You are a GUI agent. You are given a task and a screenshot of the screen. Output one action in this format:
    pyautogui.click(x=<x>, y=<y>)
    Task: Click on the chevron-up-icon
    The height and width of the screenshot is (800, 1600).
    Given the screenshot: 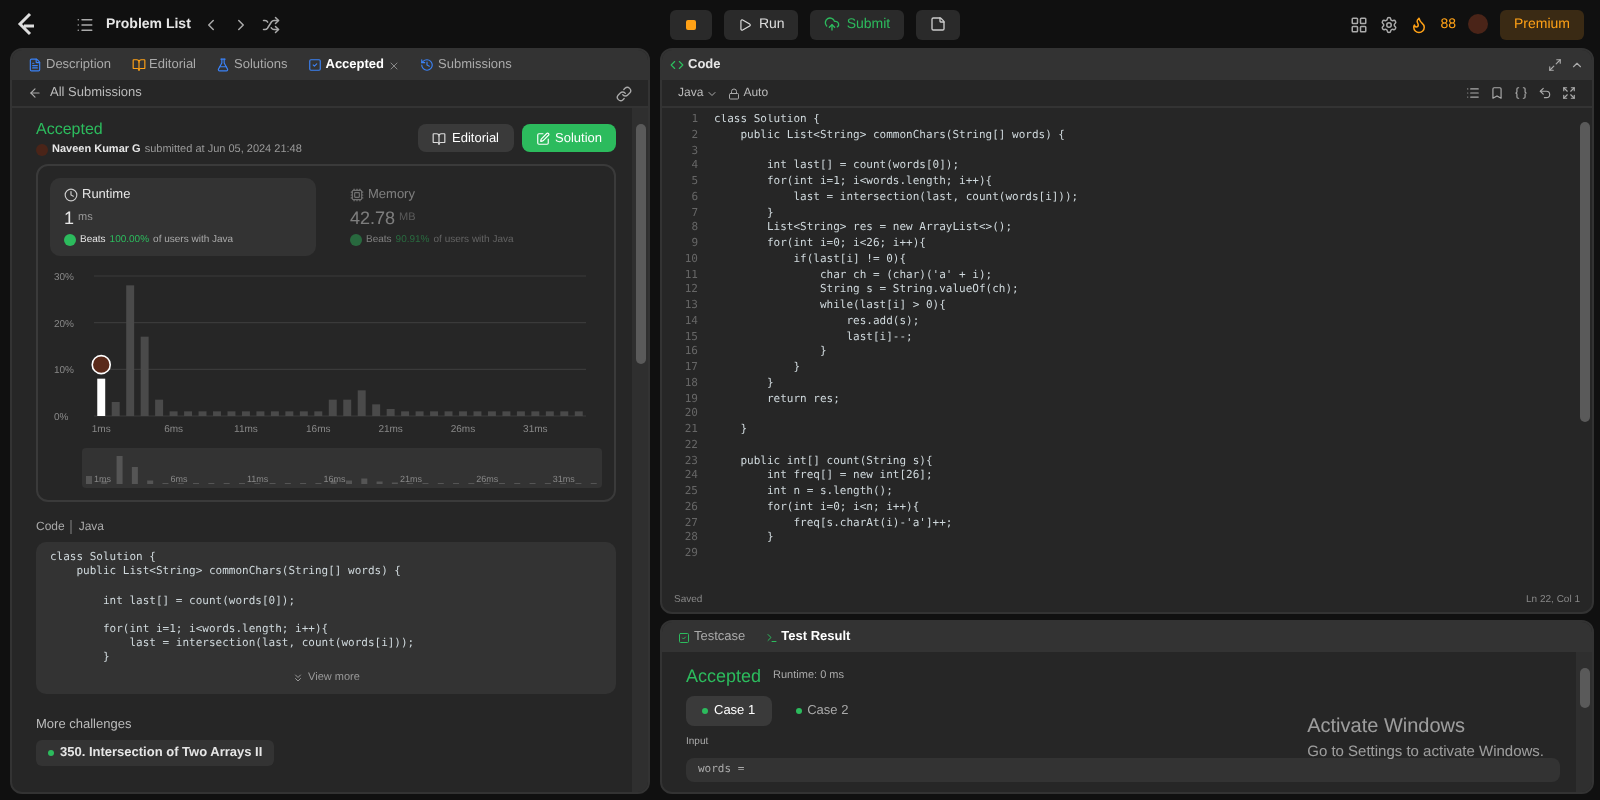 What is the action you would take?
    pyautogui.click(x=1577, y=65)
    